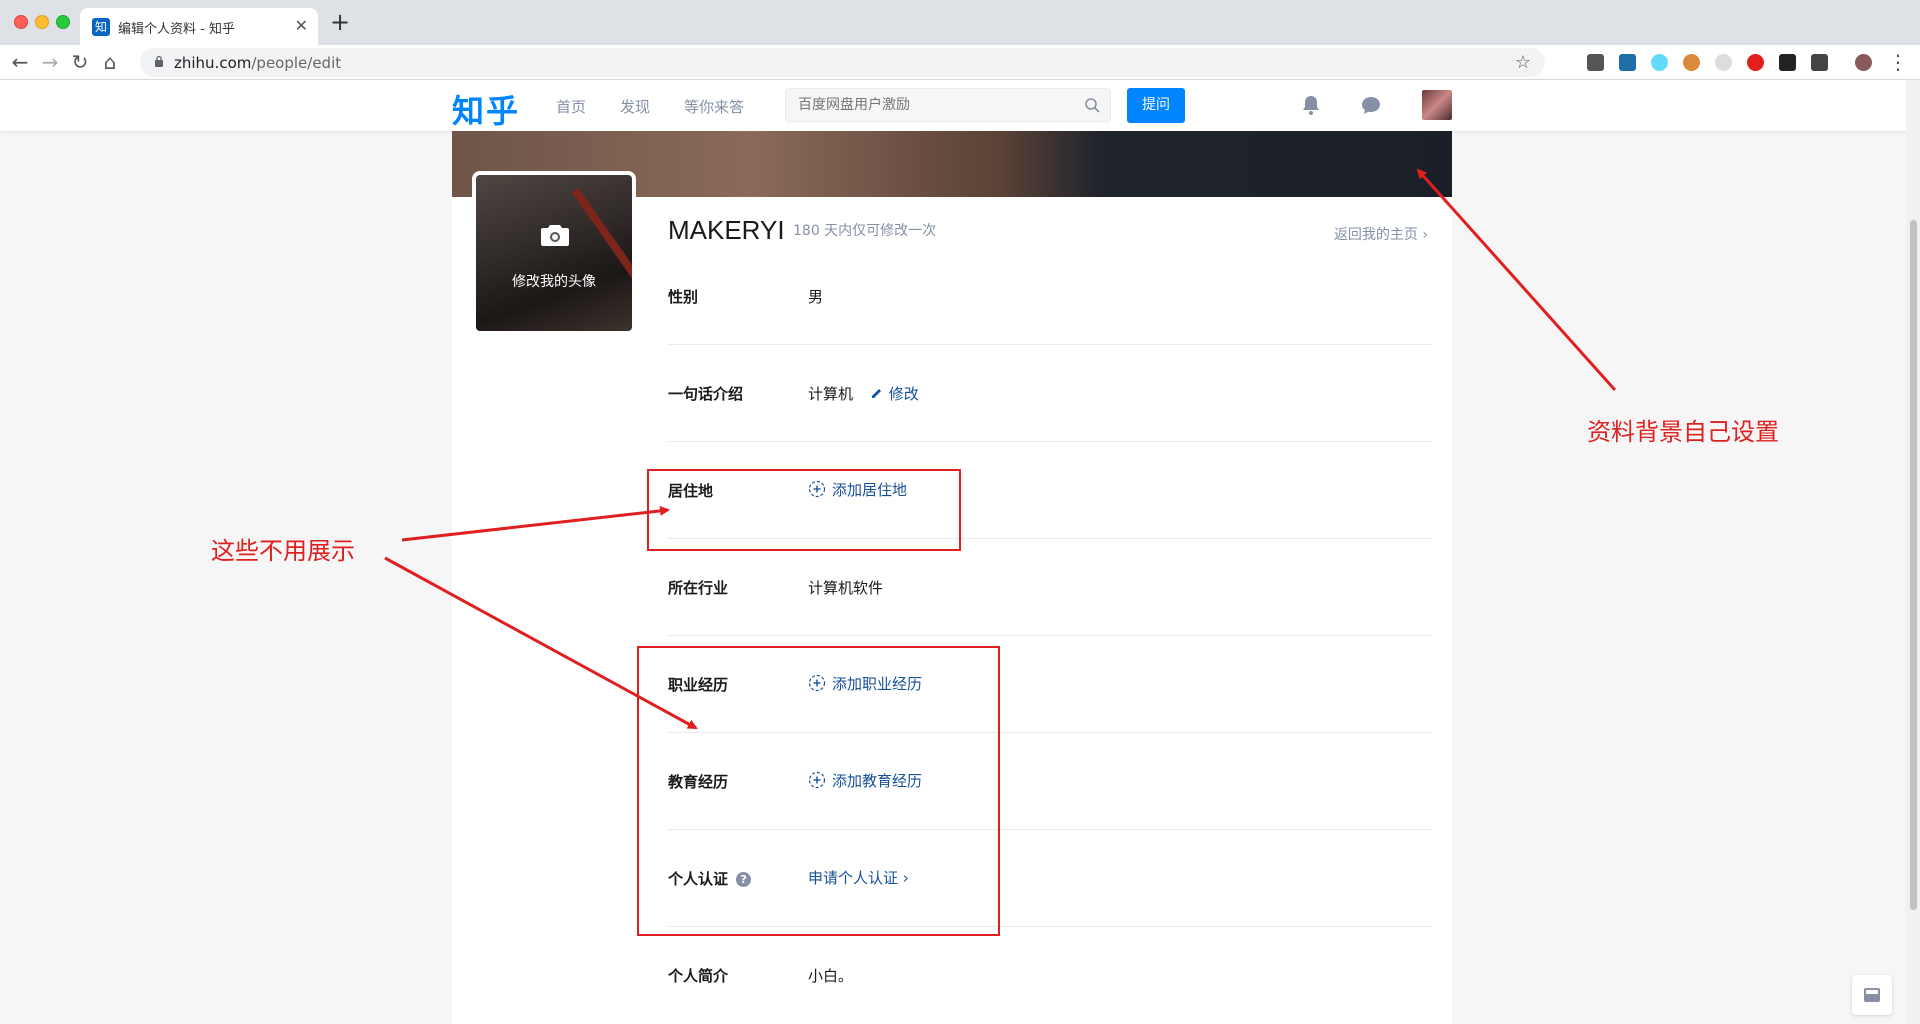 The image size is (1920, 1024). Describe the element at coordinates (1659, 62) in the screenshot. I see `react-devtools-icon` at that location.